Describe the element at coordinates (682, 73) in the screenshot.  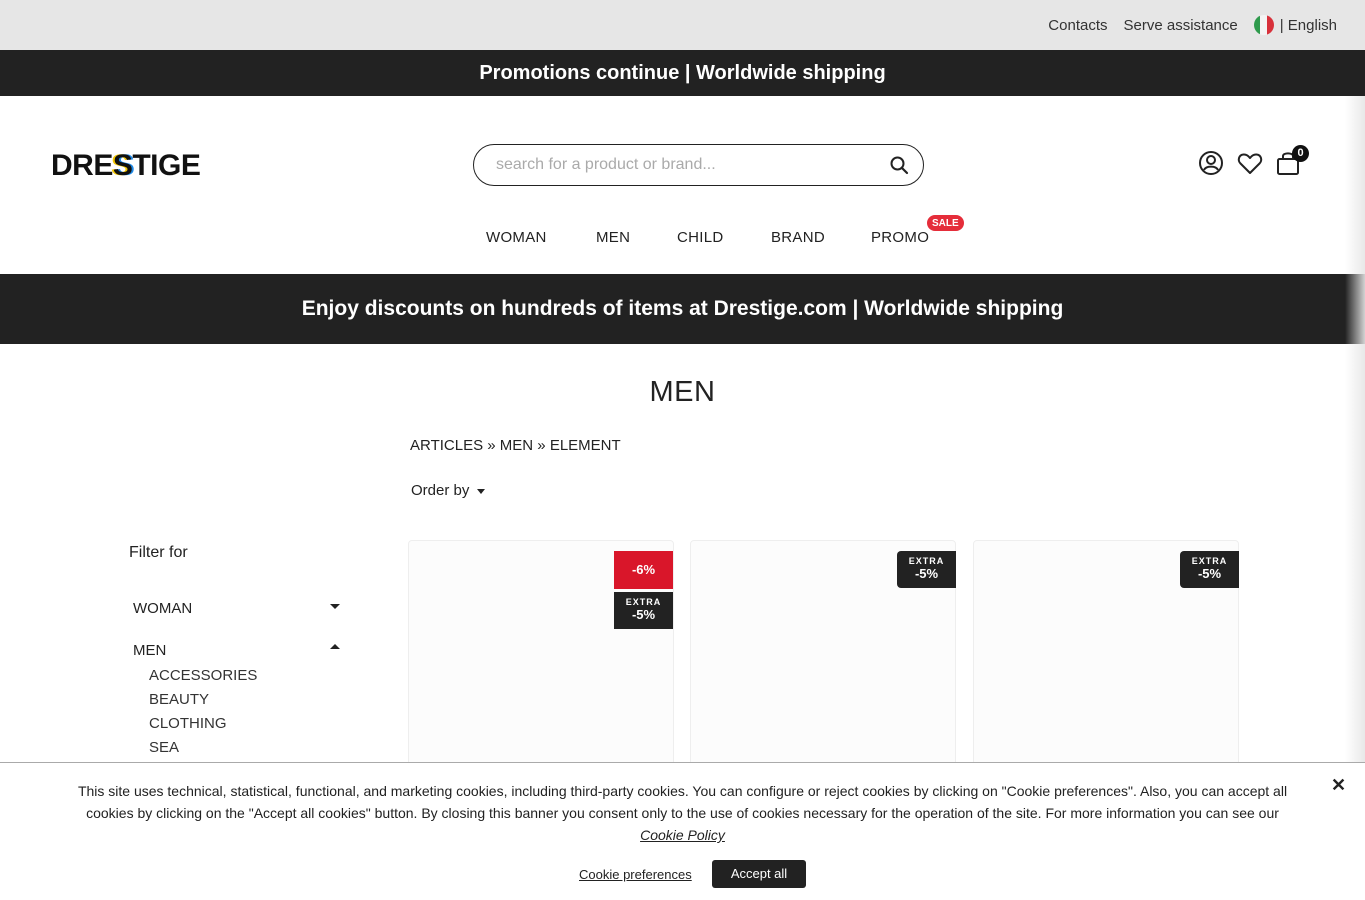
I see `promo-strip: Promotions continue | Worldwide shipping` at that location.